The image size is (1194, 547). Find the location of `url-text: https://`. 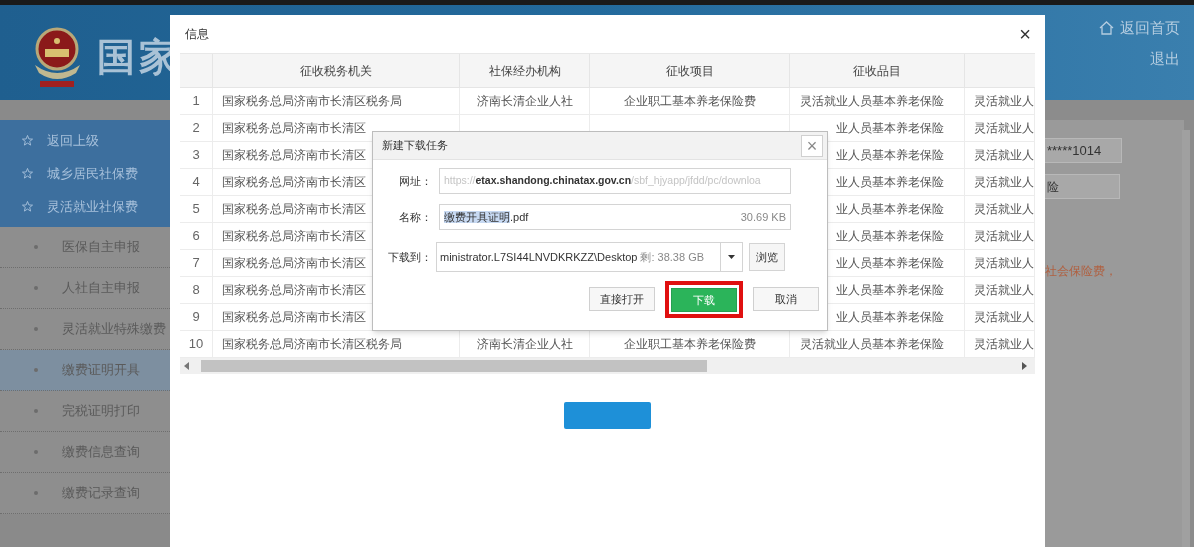

url-text: https:// is located at coordinates (460, 181).